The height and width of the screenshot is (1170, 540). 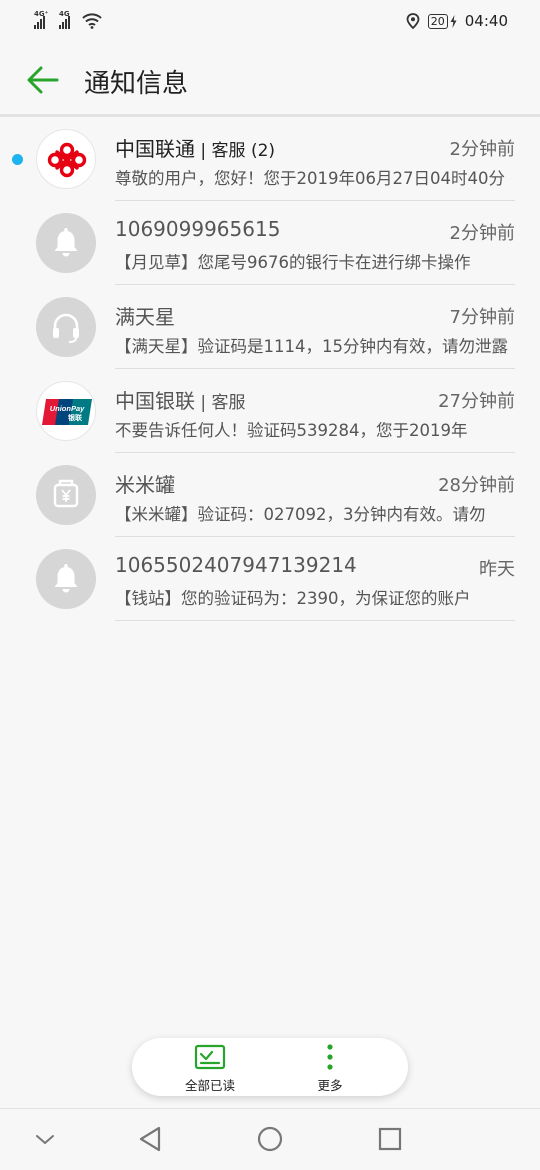 What do you see at coordinates (270, 23) in the screenshot?
I see `status-bar: 4G⁺ 4G 20 04:40` at bounding box center [270, 23].